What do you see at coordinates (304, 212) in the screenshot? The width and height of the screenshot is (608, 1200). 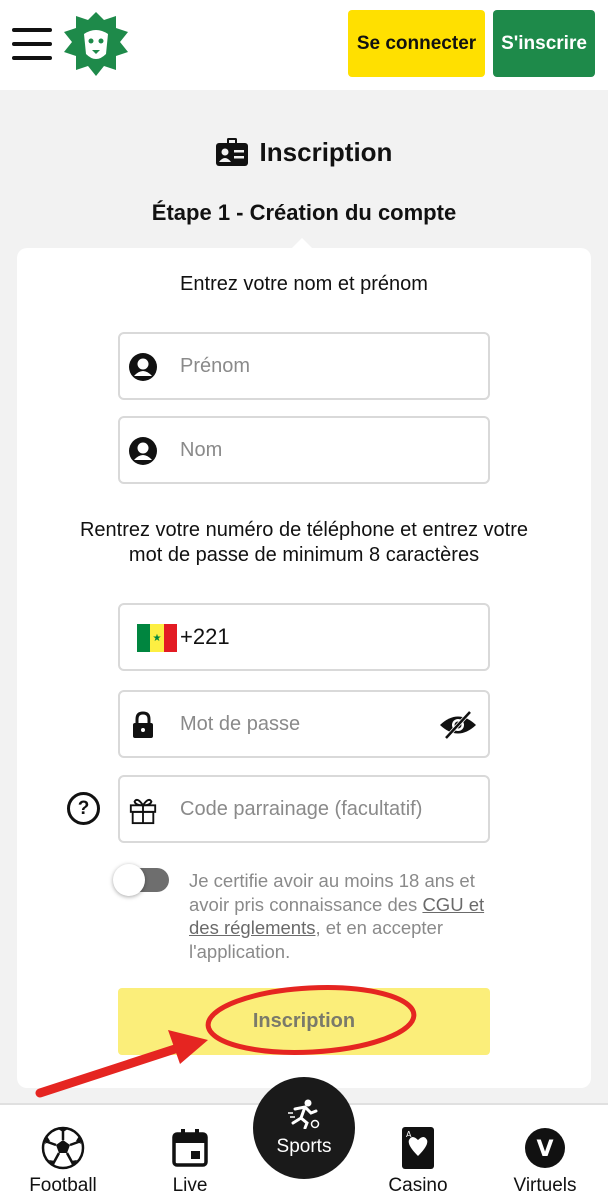 I see `step-title: Étape 1 - Création du compte` at bounding box center [304, 212].